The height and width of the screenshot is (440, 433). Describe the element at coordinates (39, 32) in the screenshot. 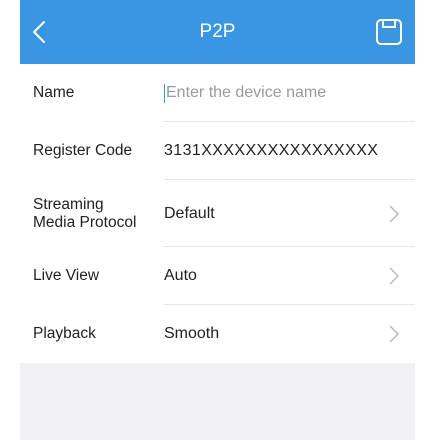

I see `chevron-left-icon` at that location.